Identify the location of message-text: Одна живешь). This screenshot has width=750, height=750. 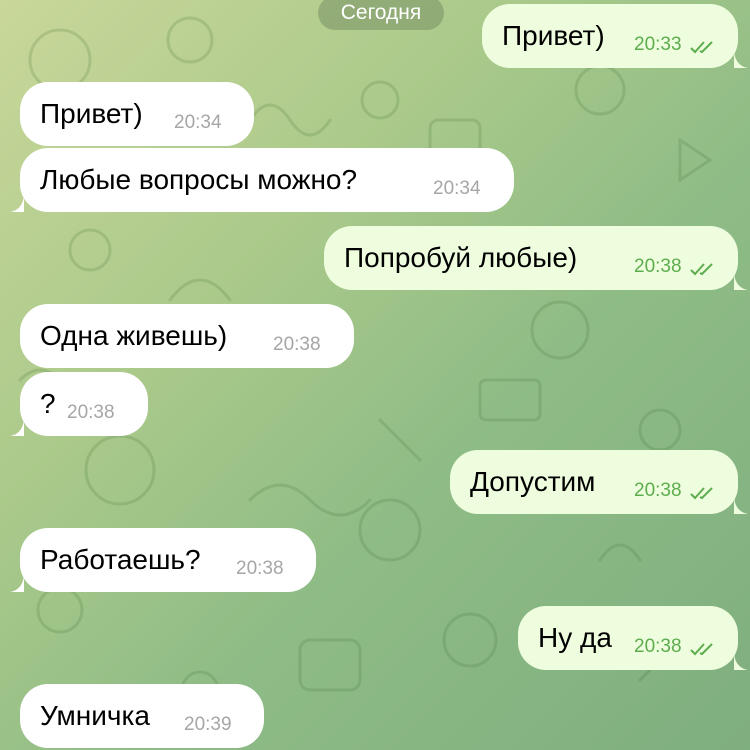
(134, 335).